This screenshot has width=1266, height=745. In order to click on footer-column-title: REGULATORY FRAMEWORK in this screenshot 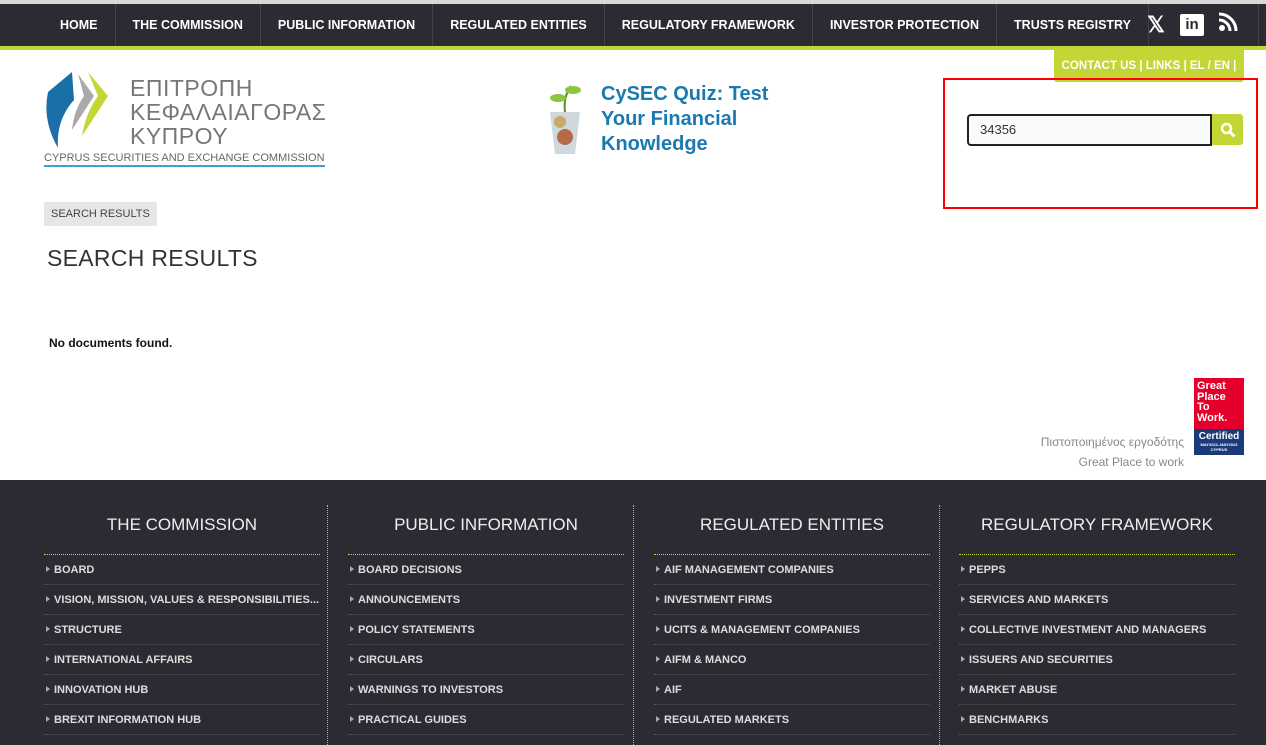, I will do `click(1097, 517)`.